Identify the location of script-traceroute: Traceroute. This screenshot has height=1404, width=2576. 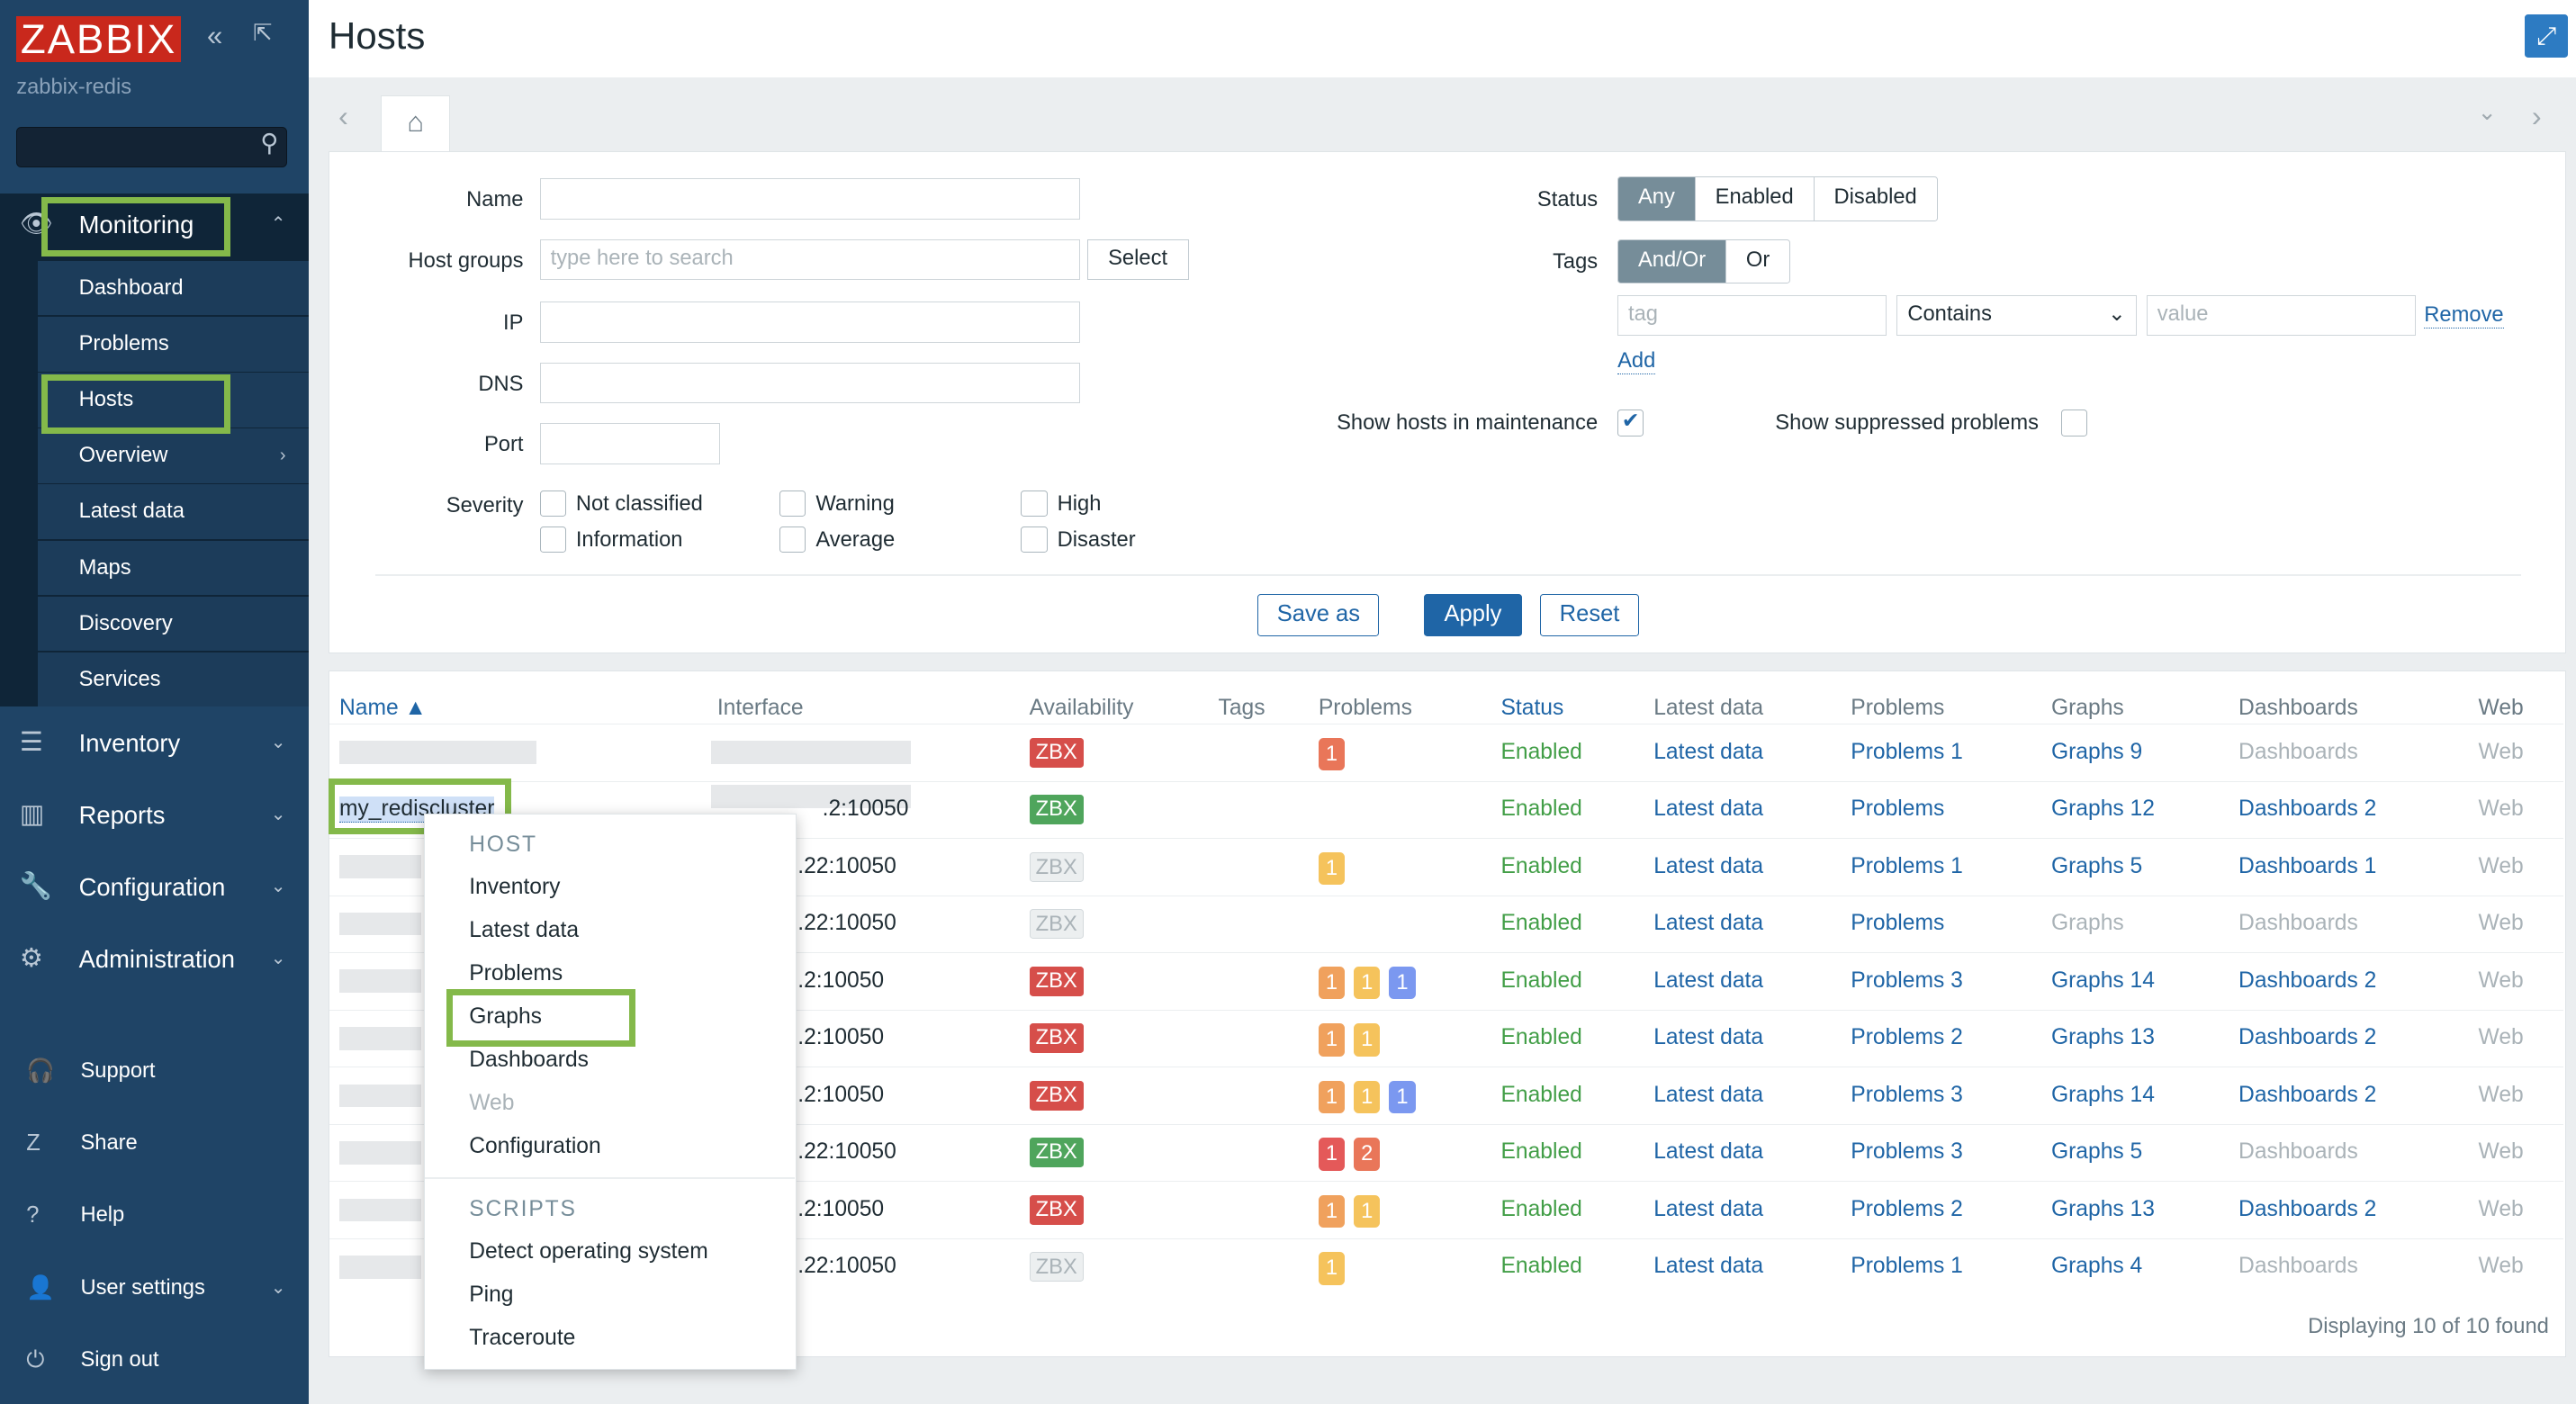
(522, 1339).